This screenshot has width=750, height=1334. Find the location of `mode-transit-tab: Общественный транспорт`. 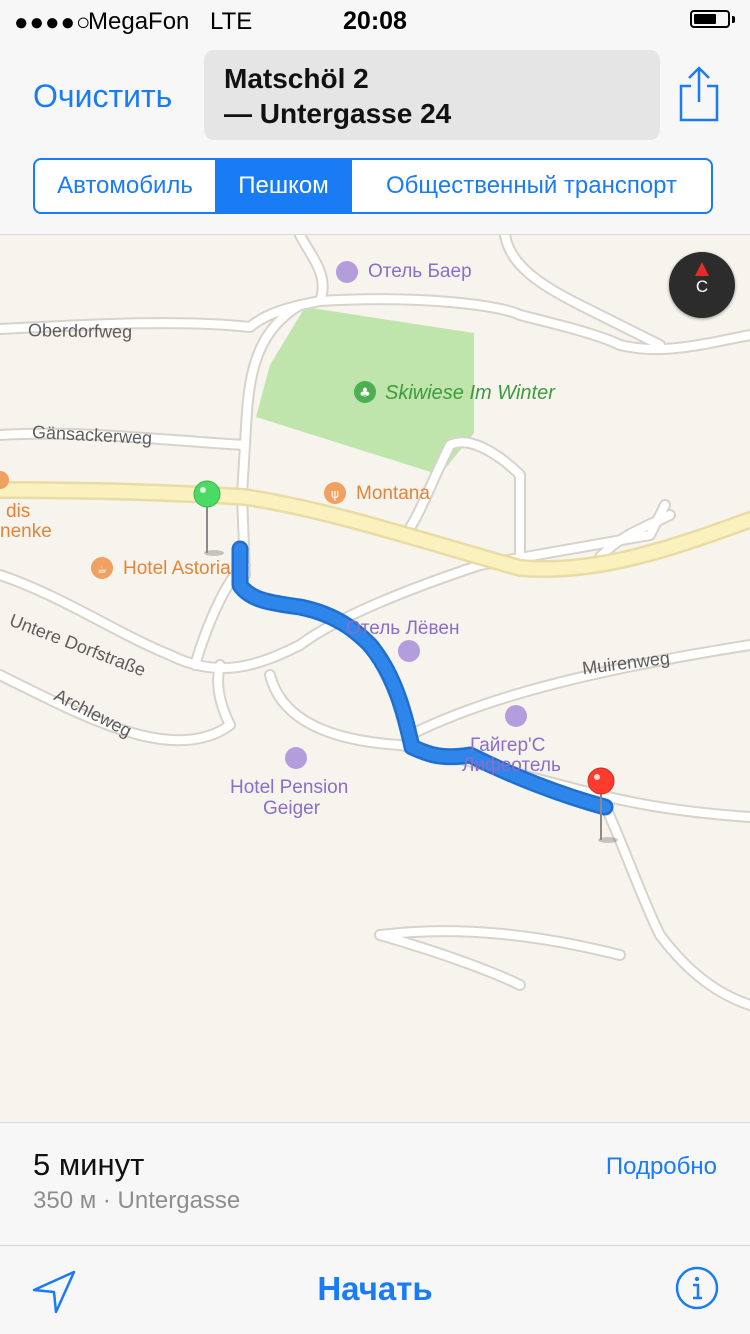

mode-transit-tab: Общественный транспорт is located at coordinates (530, 186).